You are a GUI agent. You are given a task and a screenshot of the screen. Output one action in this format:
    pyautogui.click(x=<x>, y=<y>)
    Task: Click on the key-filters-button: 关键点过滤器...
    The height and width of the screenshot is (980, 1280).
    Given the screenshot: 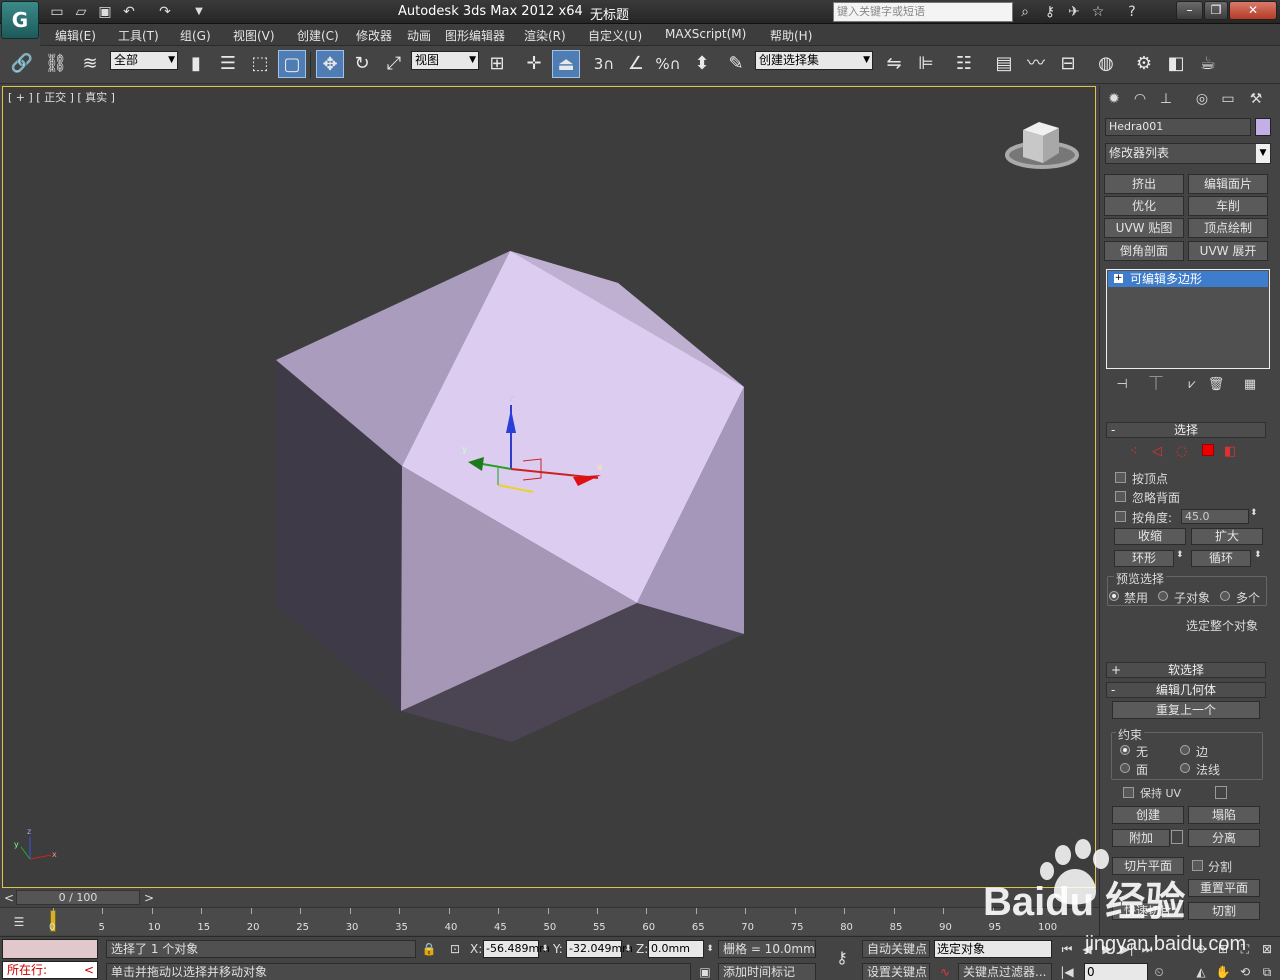 What is the action you would take?
    pyautogui.click(x=1005, y=971)
    